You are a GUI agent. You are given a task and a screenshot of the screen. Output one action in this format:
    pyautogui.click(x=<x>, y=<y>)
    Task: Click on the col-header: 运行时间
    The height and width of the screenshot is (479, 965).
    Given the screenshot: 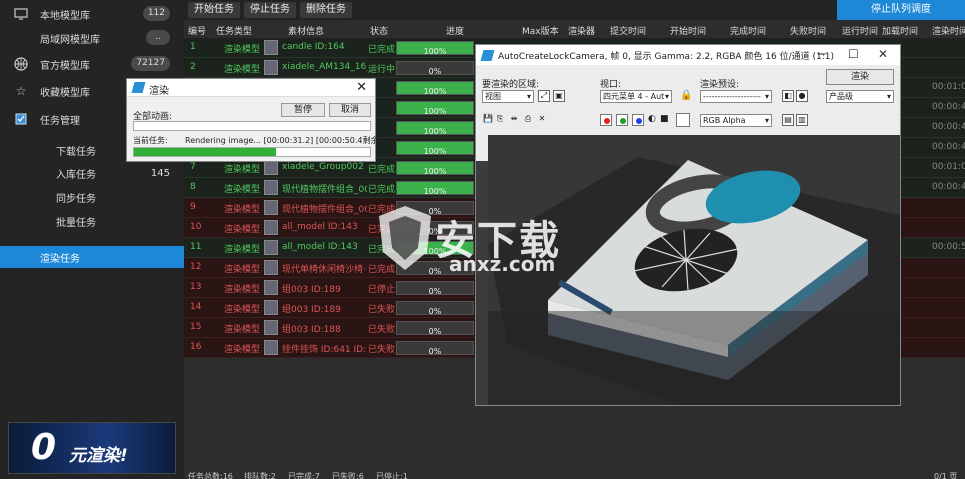 What is the action you would take?
    pyautogui.click(x=860, y=30)
    